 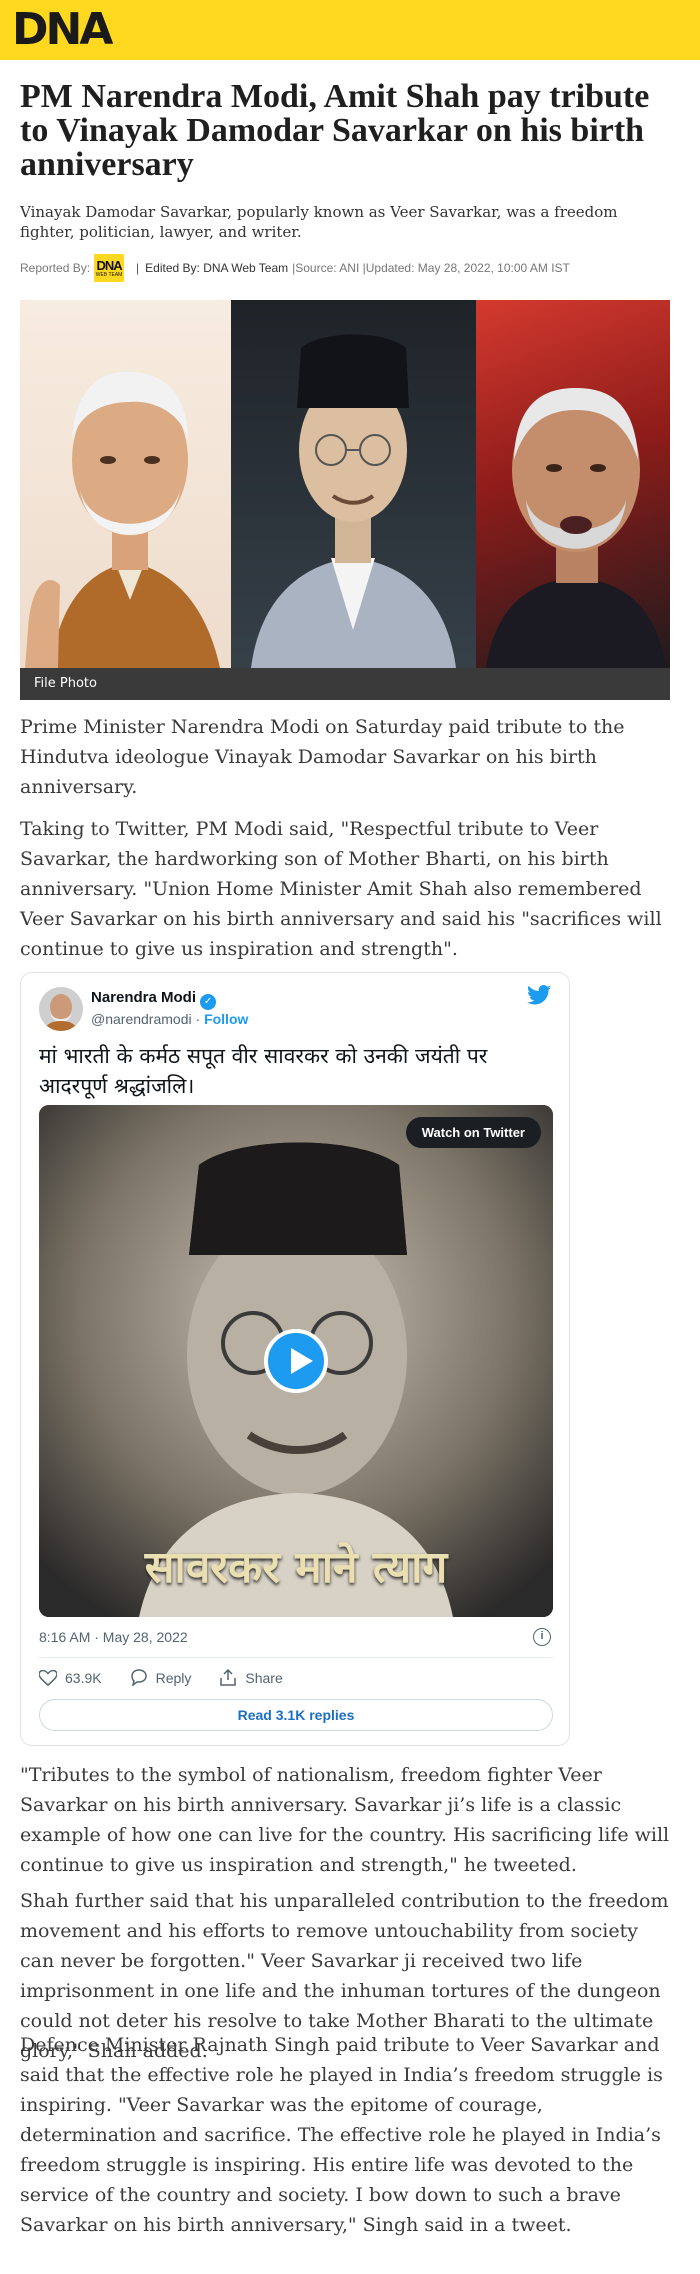 I want to click on edited-by: Edited By: DNA Web Team, so click(x=217, y=268).